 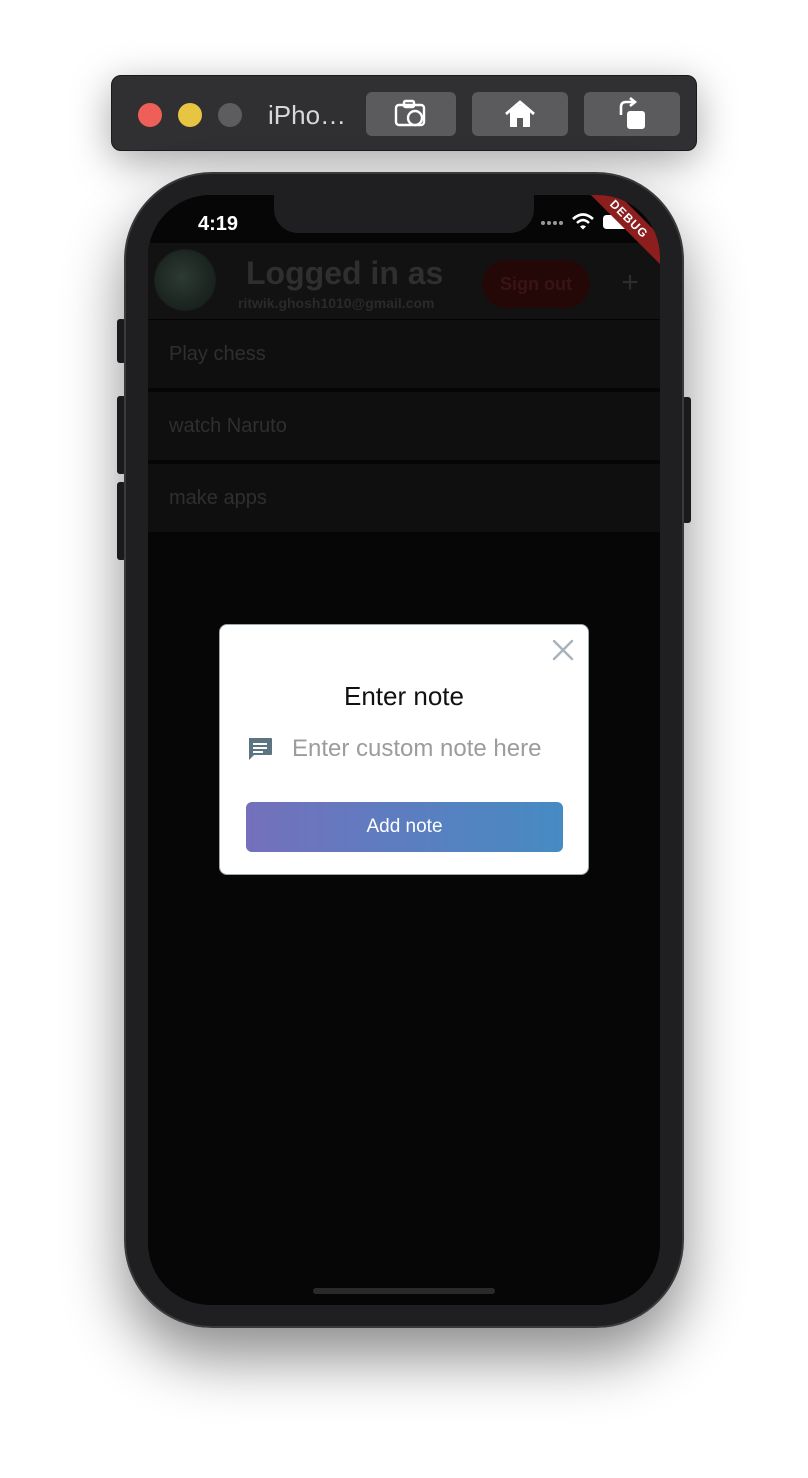 I want to click on avatar, so click(x=185, y=280).